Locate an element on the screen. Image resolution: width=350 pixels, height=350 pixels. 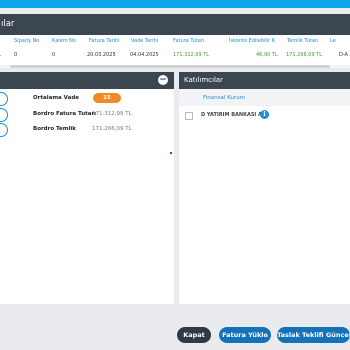
checkbox-icon is located at coordinates (189, 116).